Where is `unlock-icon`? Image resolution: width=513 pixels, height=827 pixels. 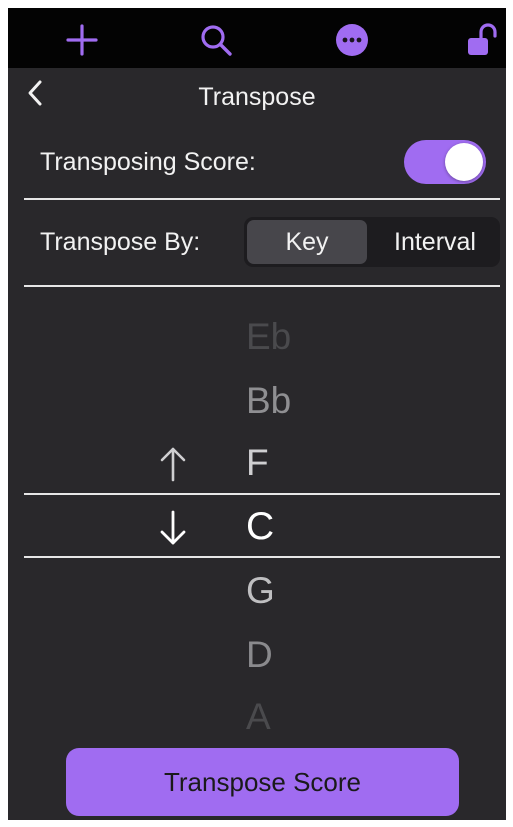
unlock-icon is located at coordinates (482, 40).